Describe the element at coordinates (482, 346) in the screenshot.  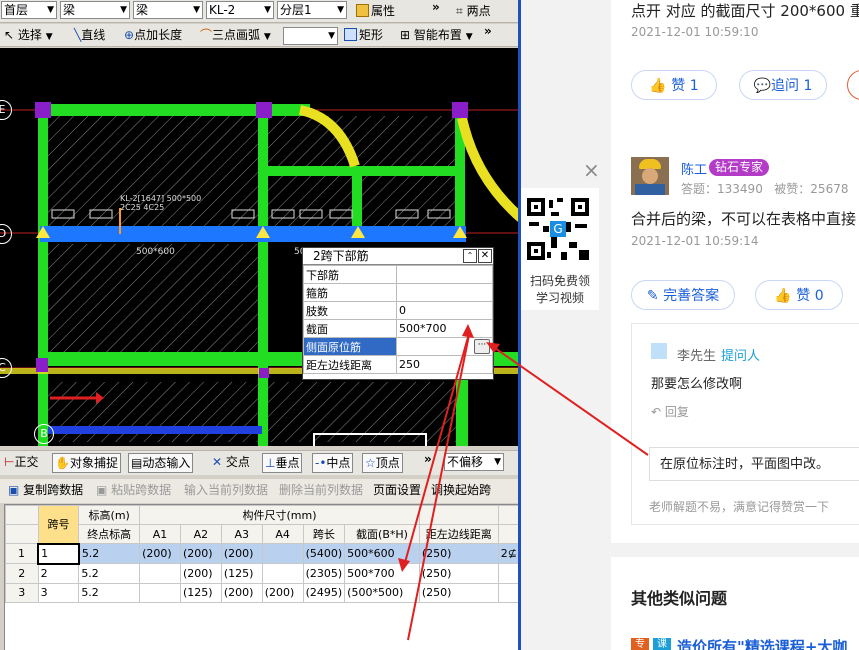
I see `ellipsis-button-icon: ···` at that location.